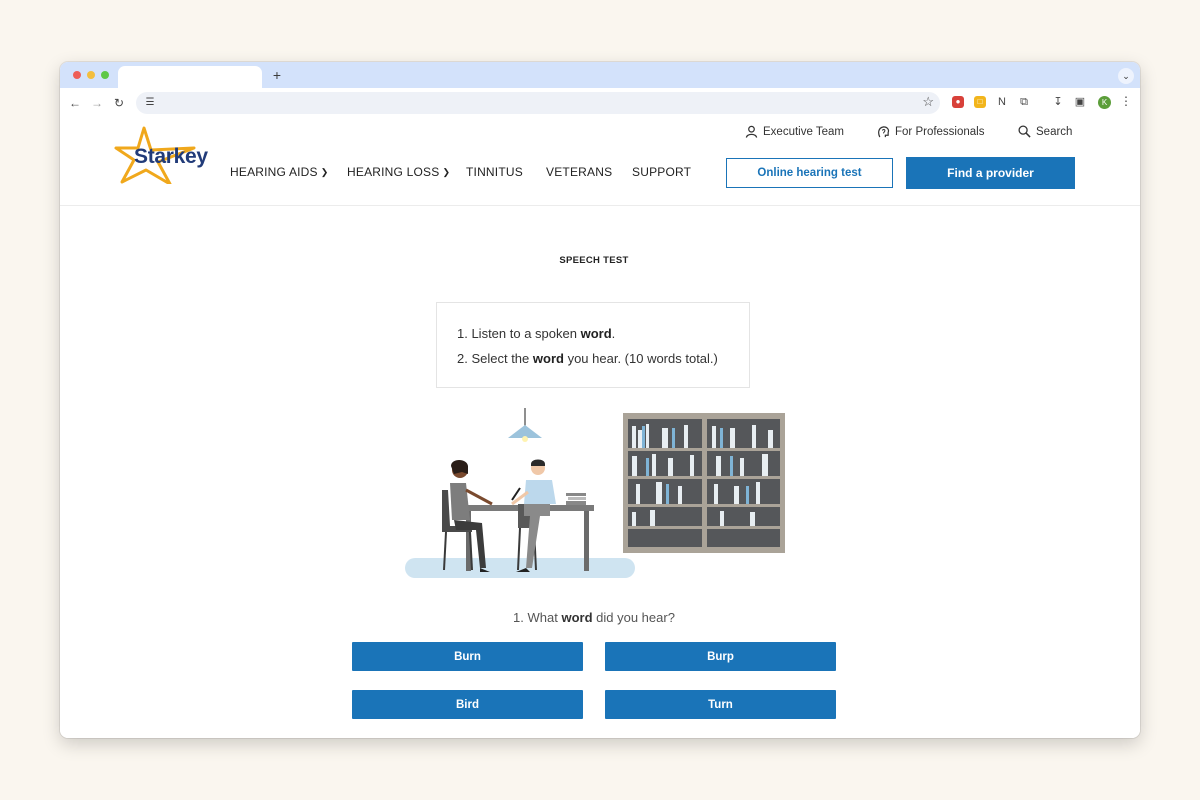 This screenshot has height=800, width=1200. I want to click on nav-hearing-aids-label: HEARING AIDS, so click(274, 172).